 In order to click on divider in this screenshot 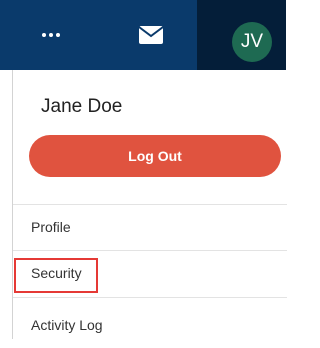, I will do `click(150, 297)`.